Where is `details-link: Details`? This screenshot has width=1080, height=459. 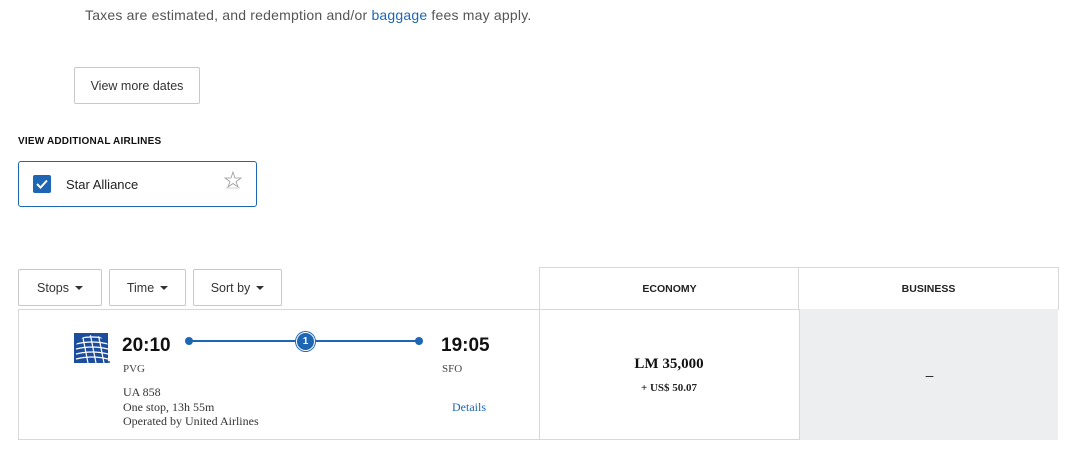 details-link: Details is located at coordinates (469, 407).